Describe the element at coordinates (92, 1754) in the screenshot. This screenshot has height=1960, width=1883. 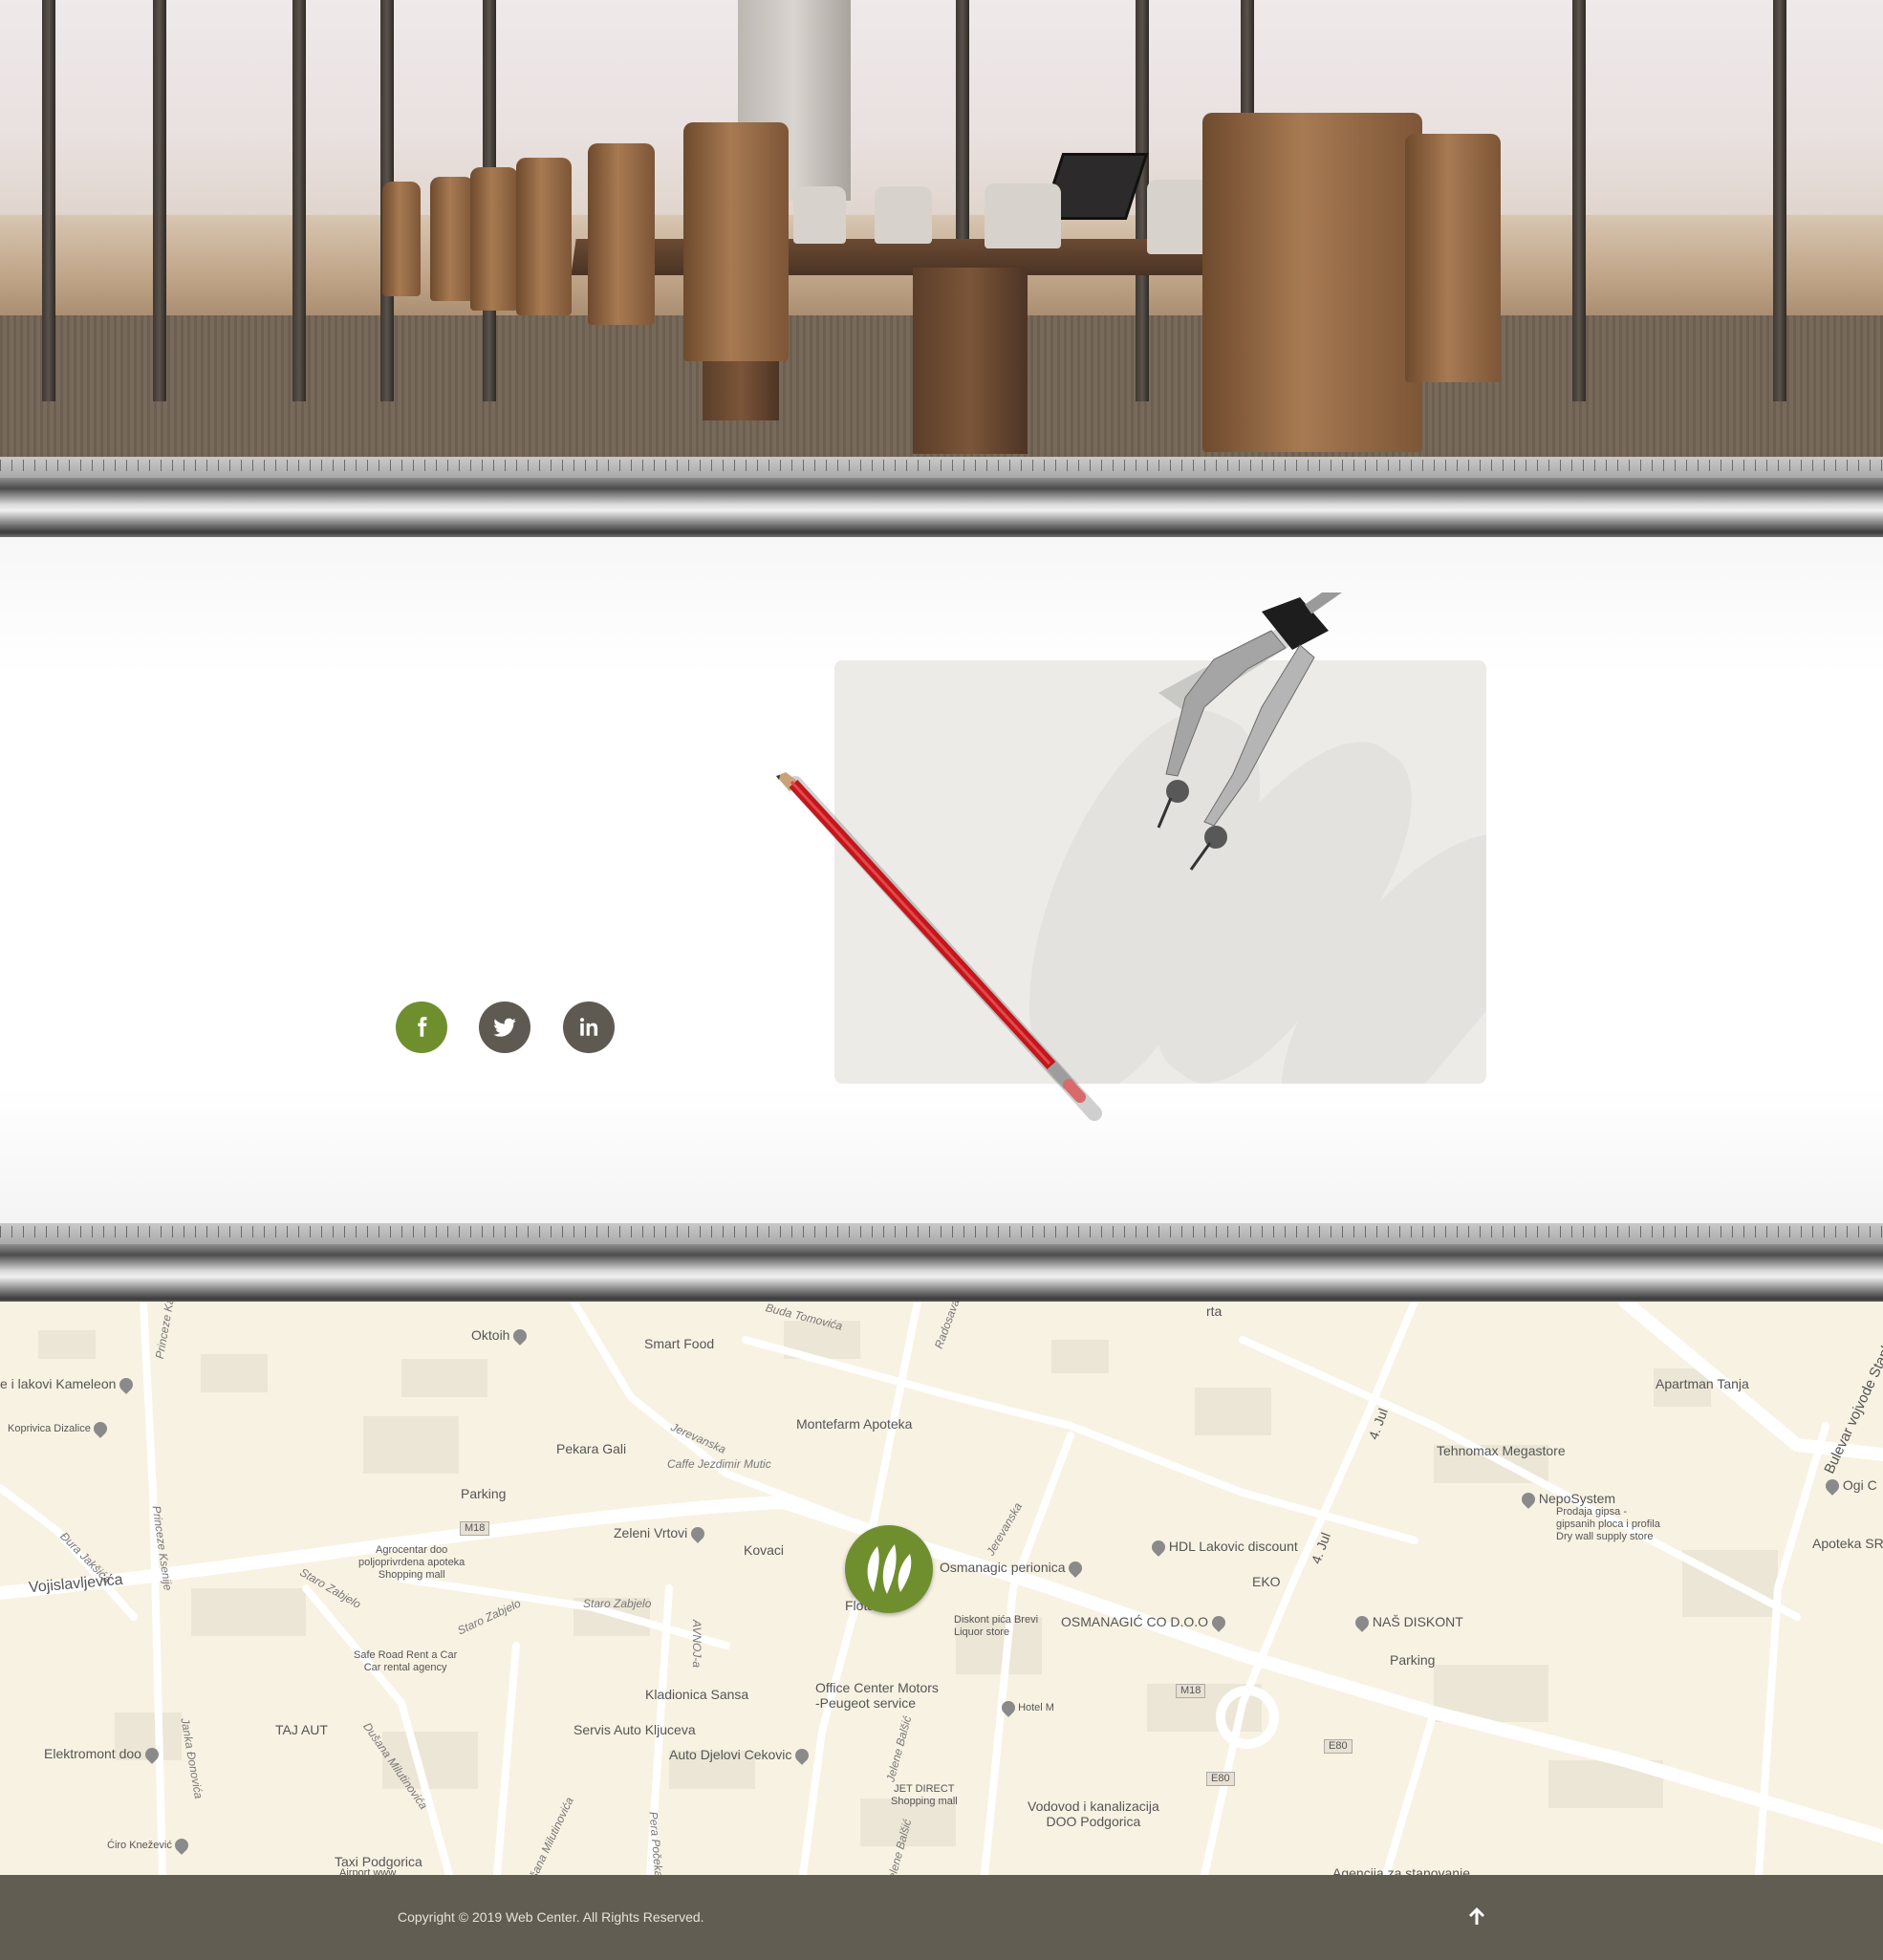
I see `place-label: Elektromont doo` at that location.